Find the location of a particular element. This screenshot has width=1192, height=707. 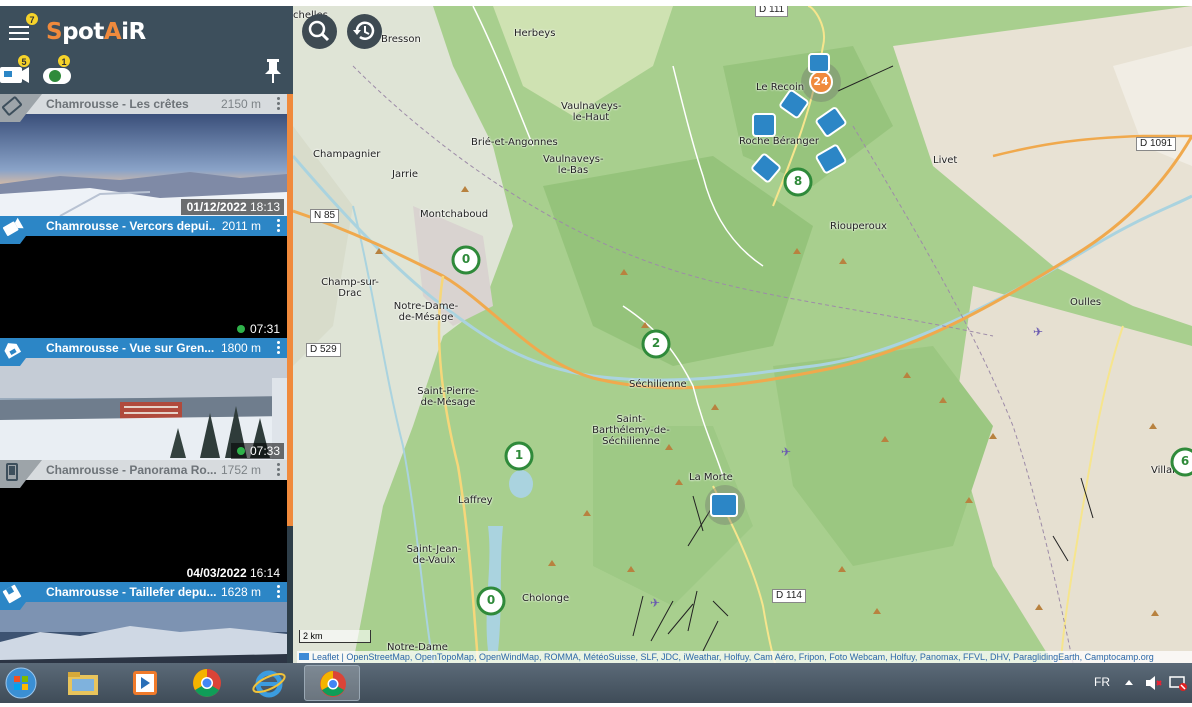

search-icon is located at coordinates (319, 31).